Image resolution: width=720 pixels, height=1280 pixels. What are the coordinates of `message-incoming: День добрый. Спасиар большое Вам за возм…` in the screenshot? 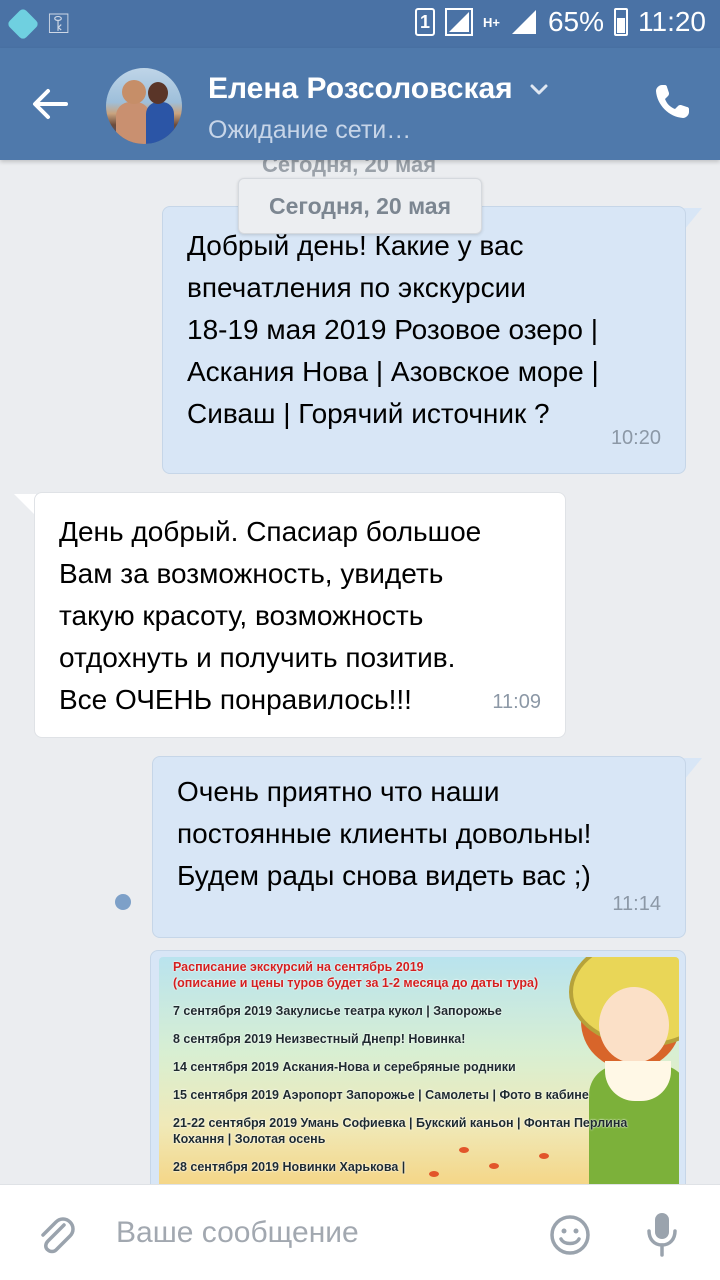 It's located at (300, 615).